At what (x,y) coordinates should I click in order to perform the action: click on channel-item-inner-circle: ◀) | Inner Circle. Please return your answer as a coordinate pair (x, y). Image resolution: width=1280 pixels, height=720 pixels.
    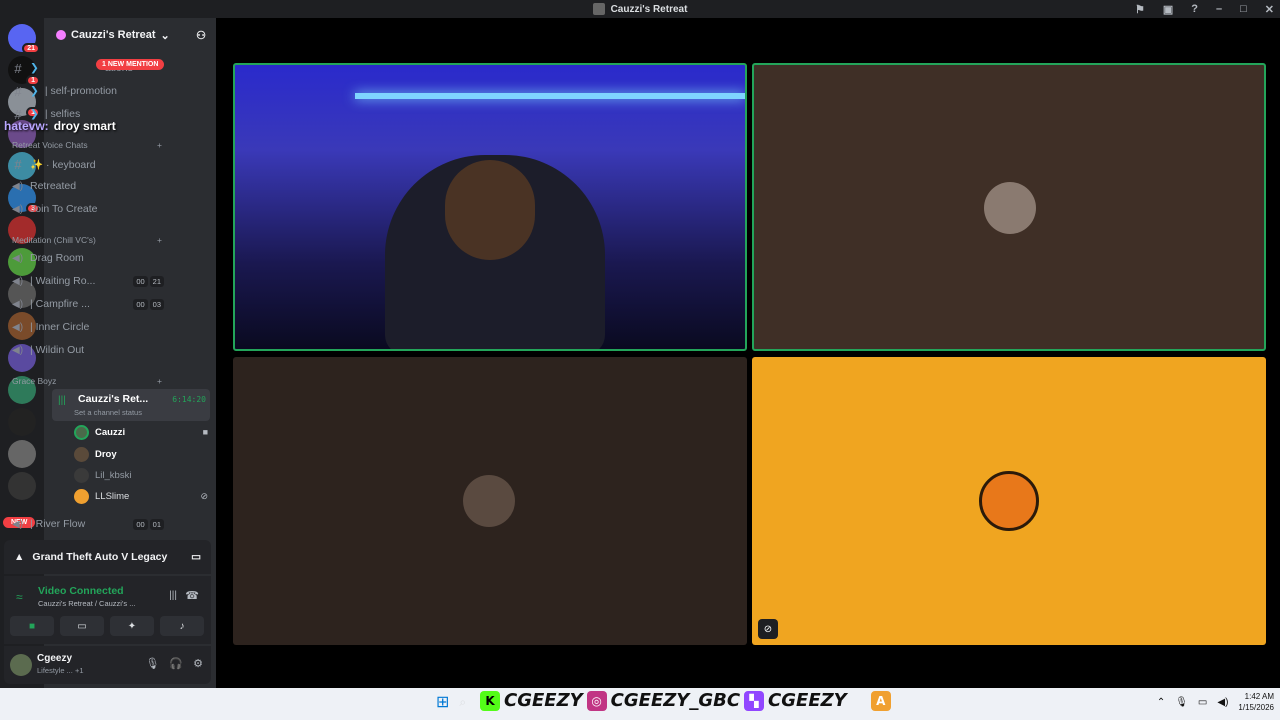
    Looking at the image, I should click on (88, 327).